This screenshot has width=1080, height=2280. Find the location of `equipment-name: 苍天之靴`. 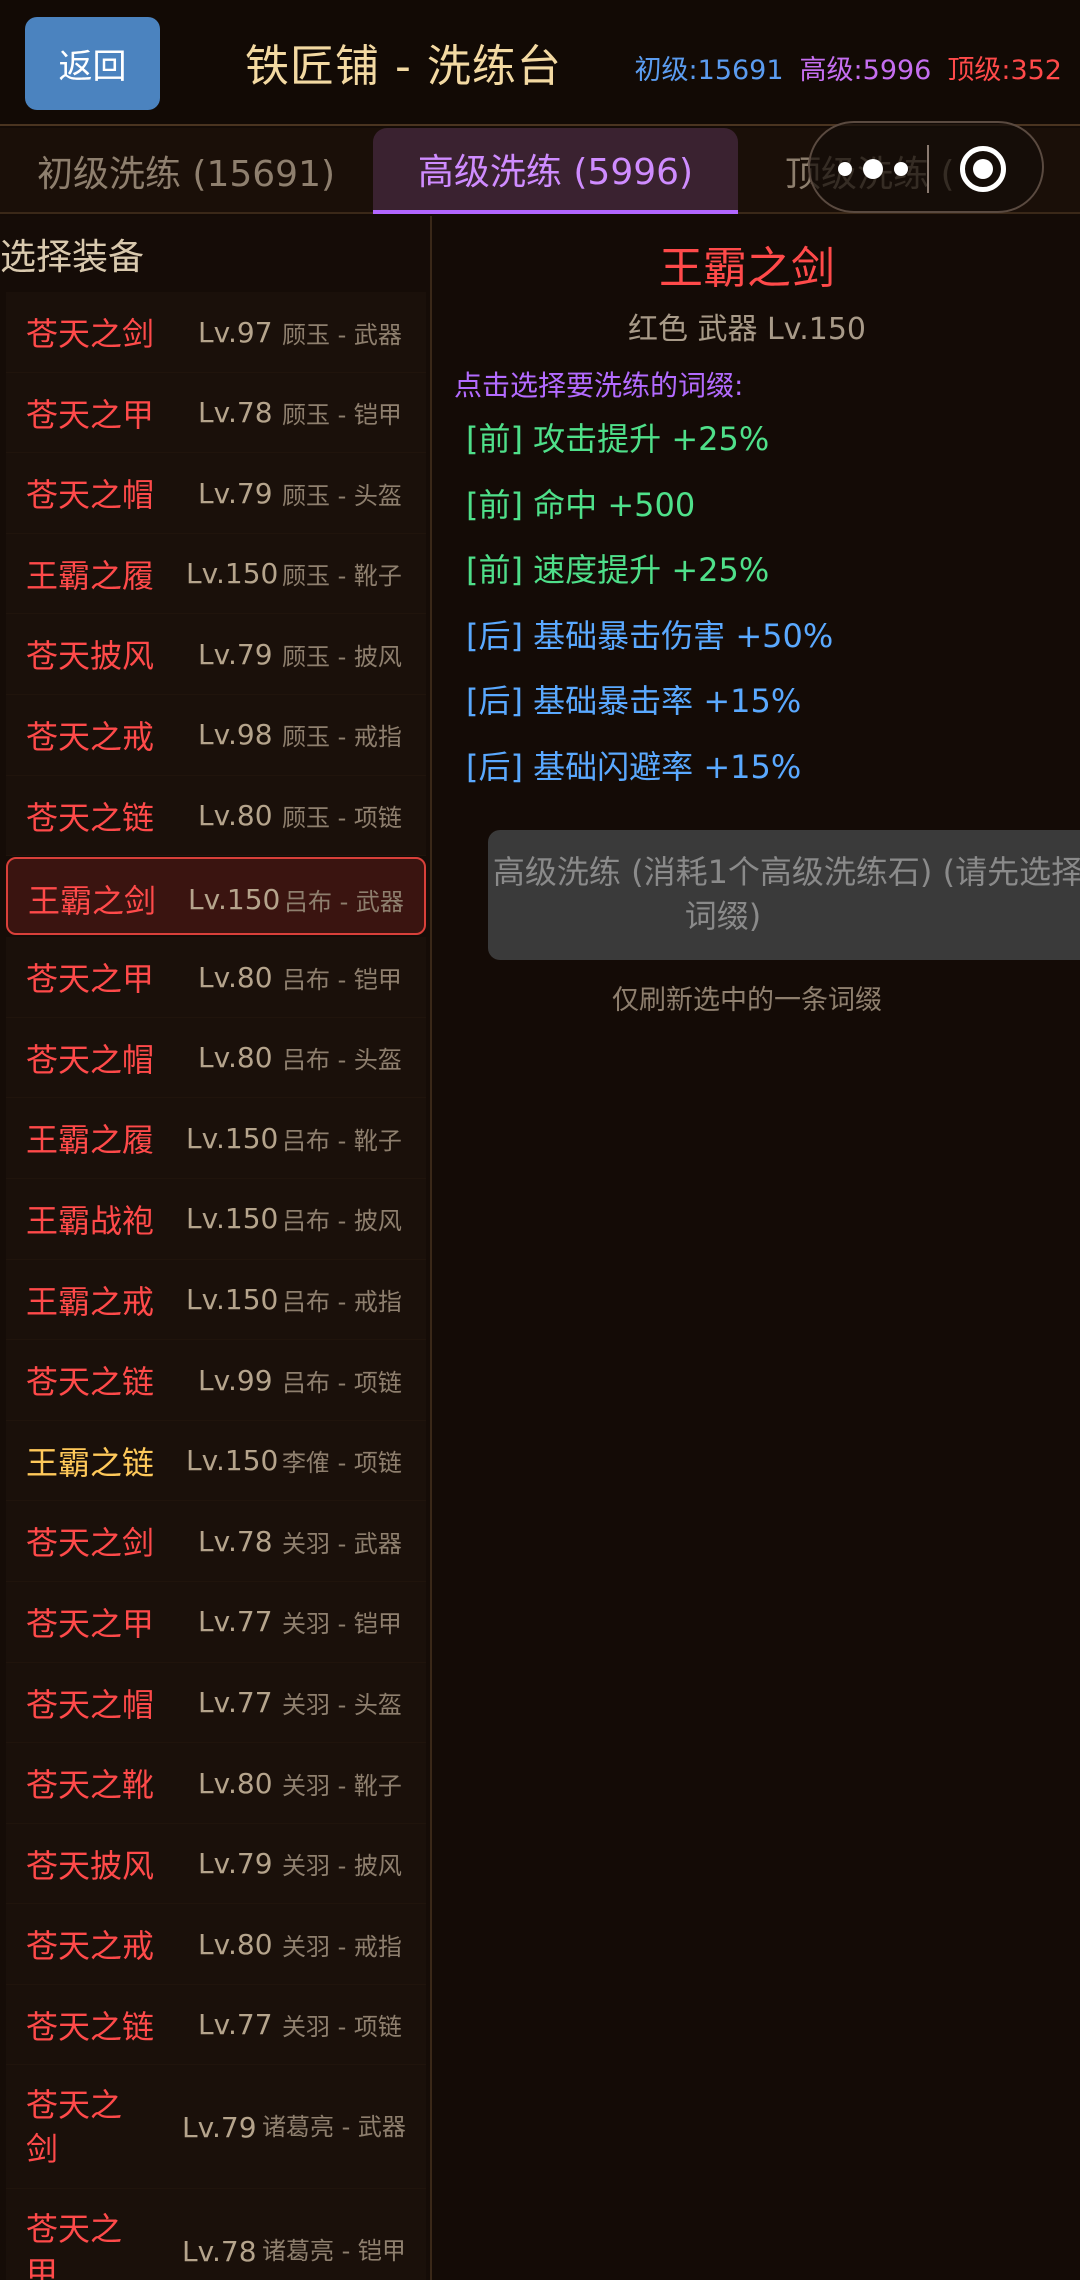

equipment-name: 苍天之靴 is located at coordinates (90, 1785).